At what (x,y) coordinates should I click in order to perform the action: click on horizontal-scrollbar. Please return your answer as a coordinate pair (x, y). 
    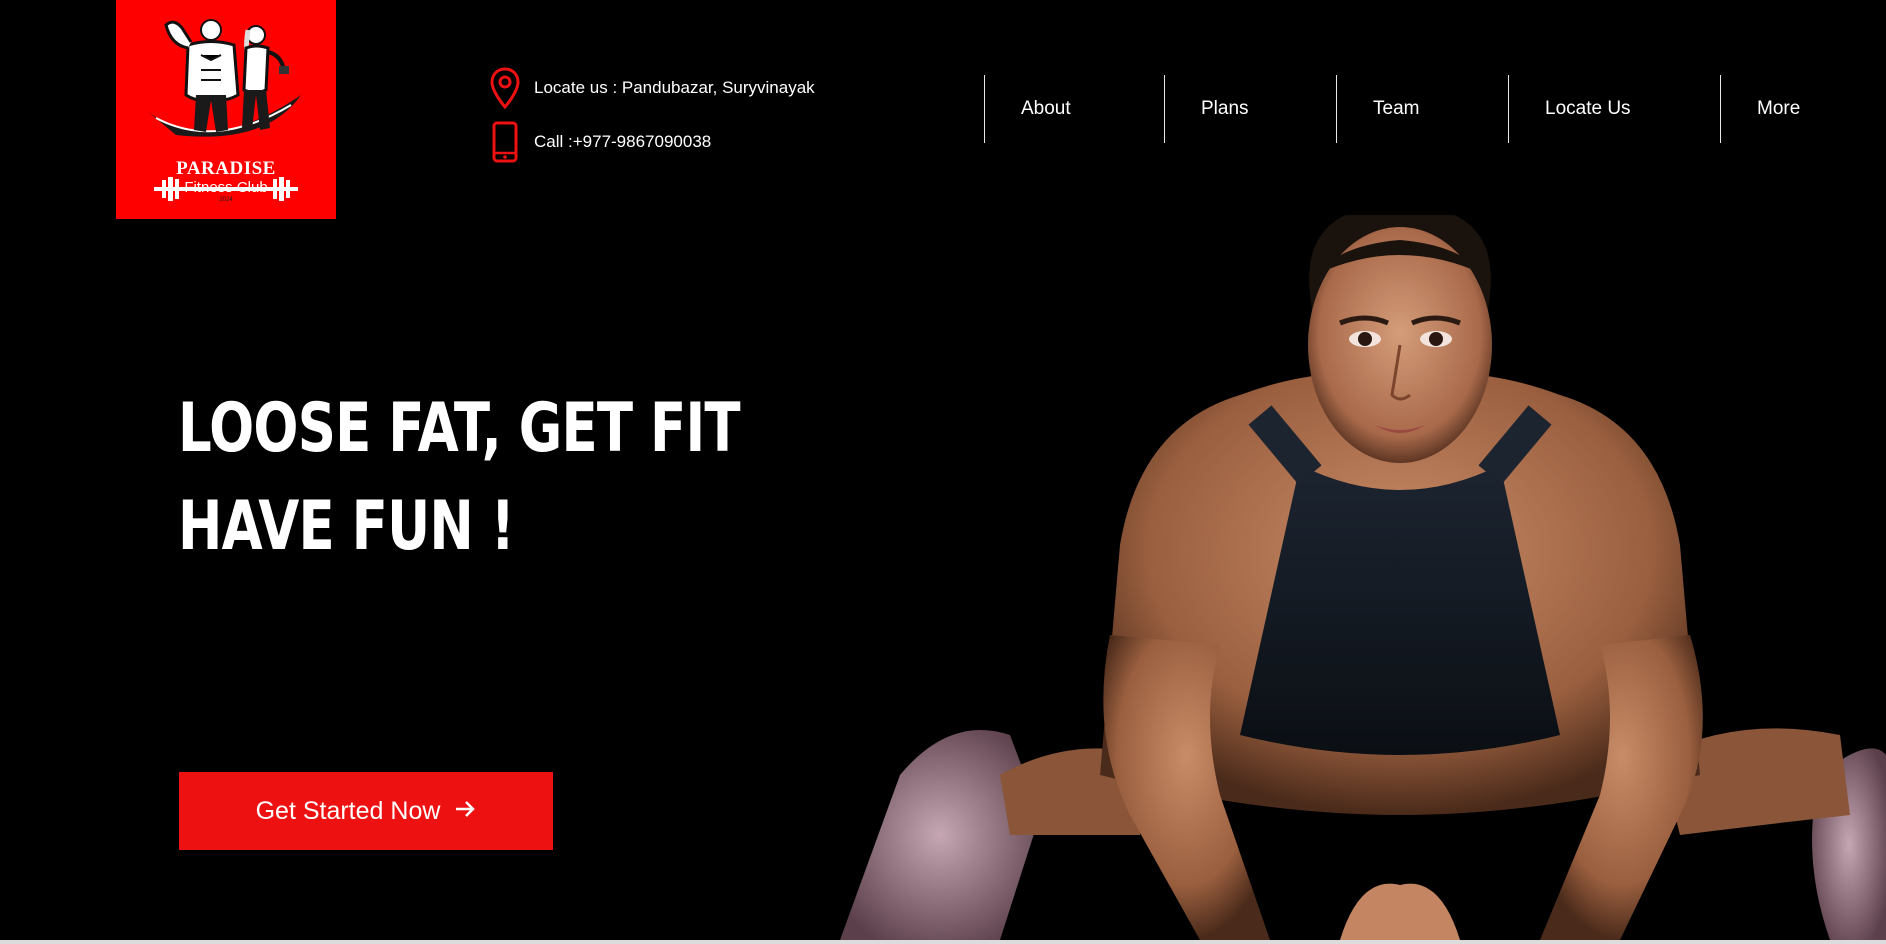
    Looking at the image, I should click on (943, 942).